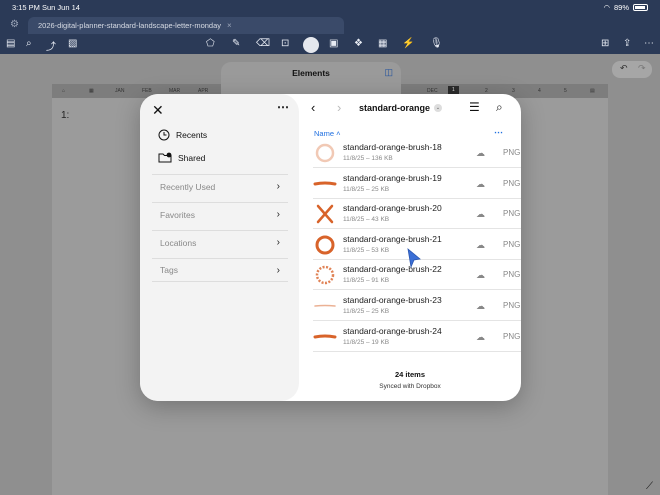 The width and height of the screenshot is (660, 495). I want to click on section-label: Tags, so click(169, 270).